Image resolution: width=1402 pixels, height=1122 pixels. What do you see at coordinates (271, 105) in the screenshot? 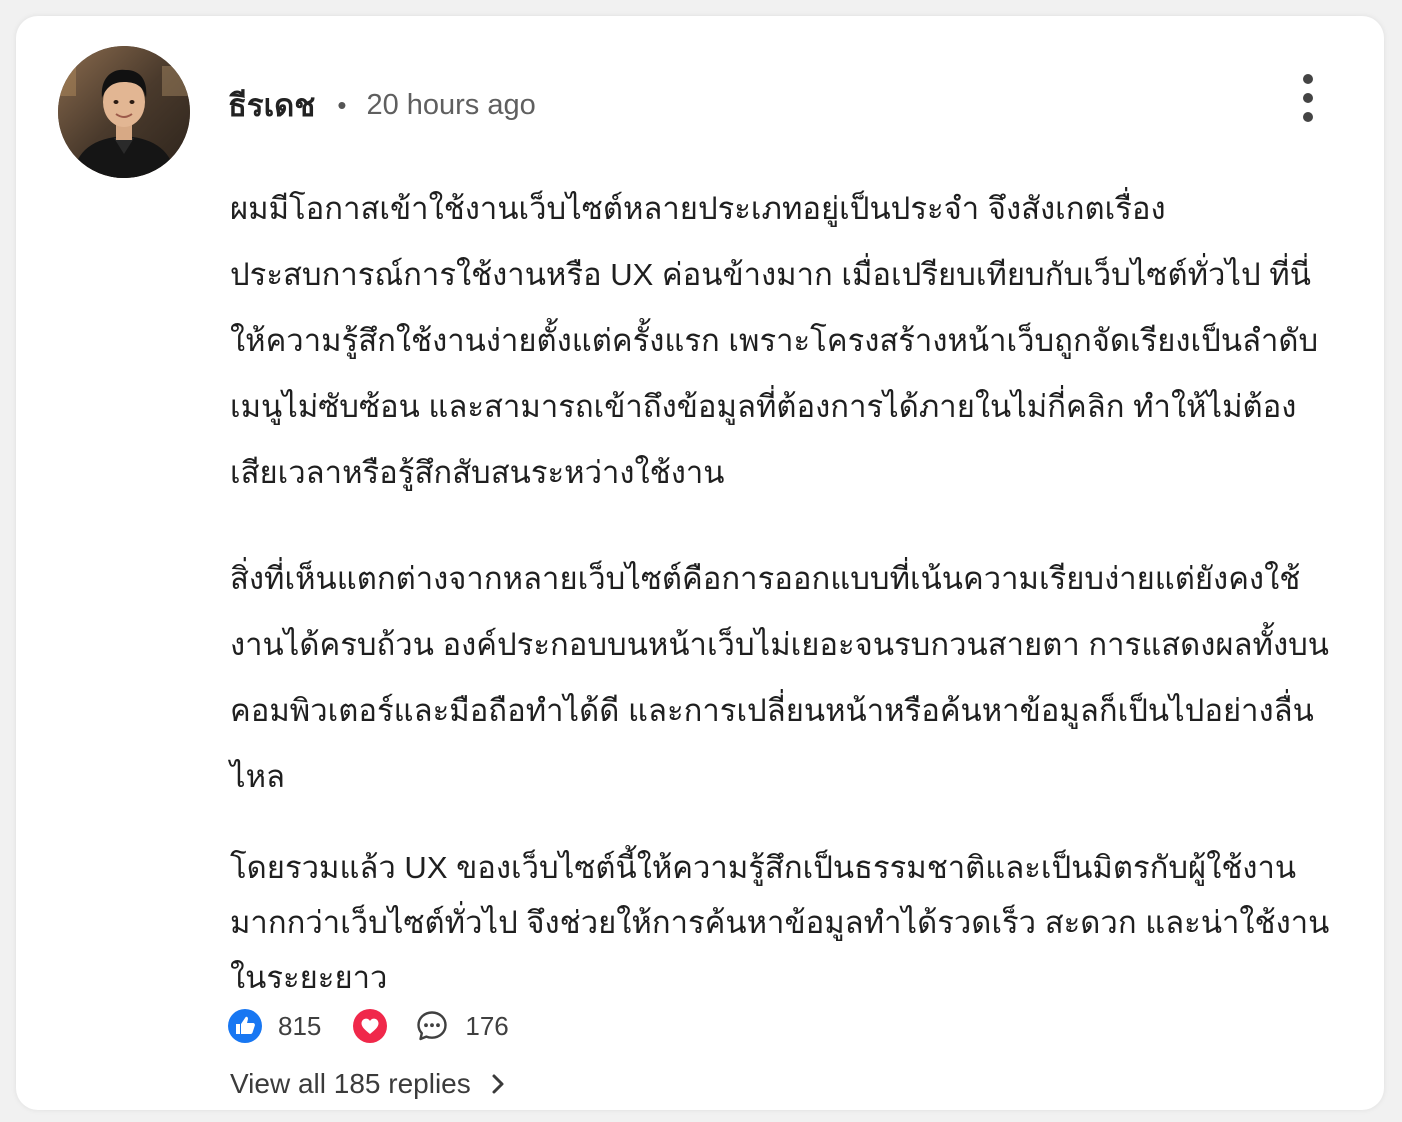
I see `author-name: ธีรเดช` at bounding box center [271, 105].